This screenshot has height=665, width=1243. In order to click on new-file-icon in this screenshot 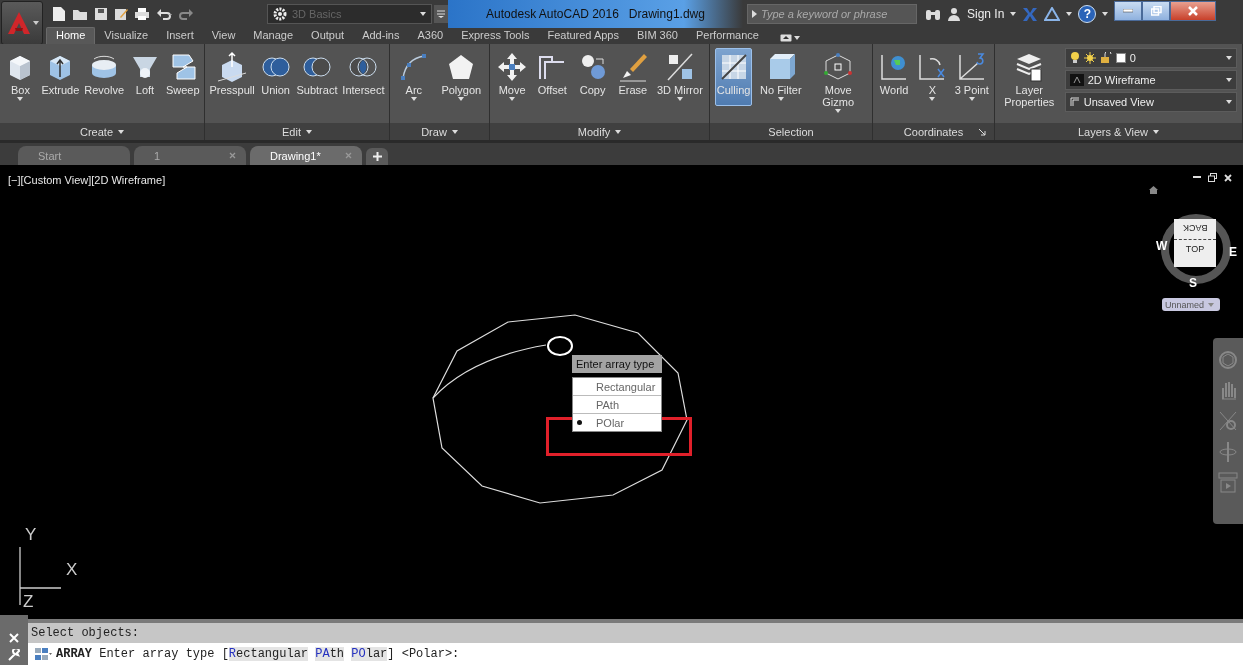, I will do `click(59, 14)`.